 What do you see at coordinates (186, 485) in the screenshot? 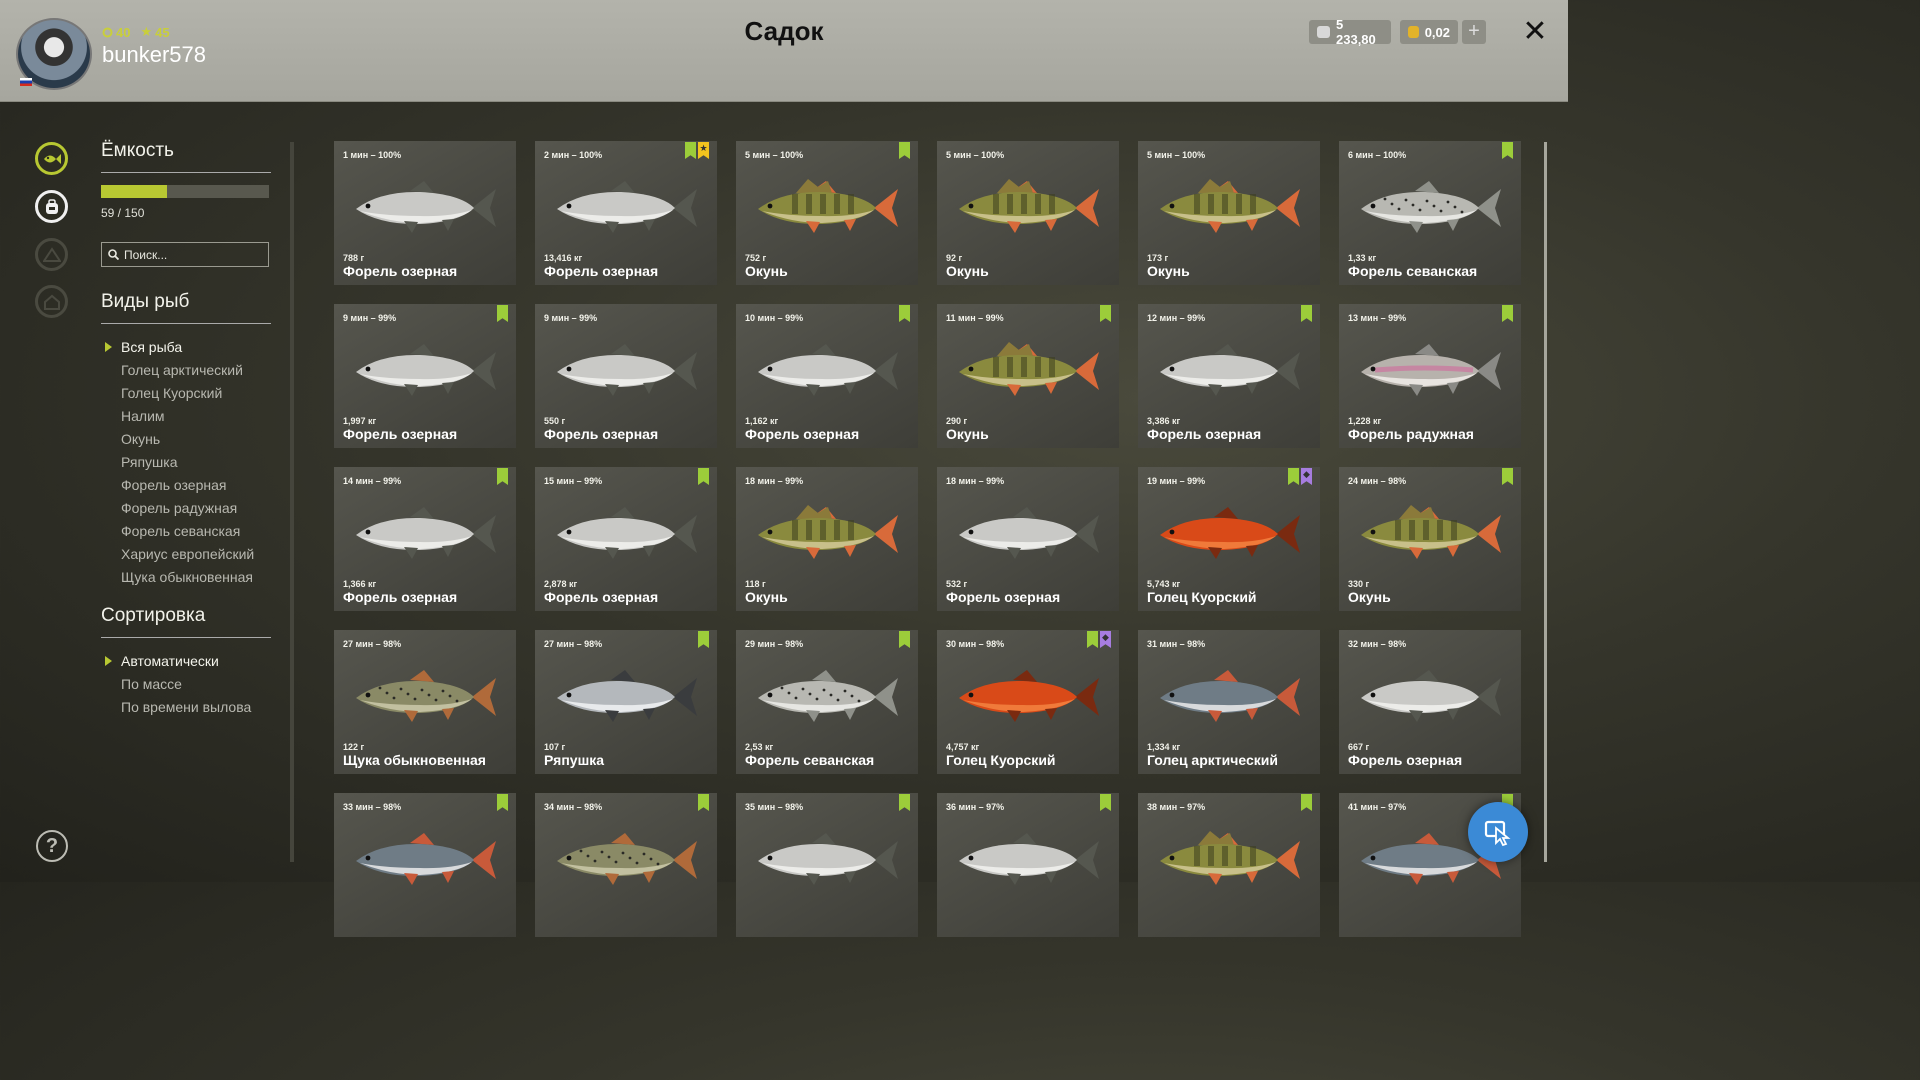
I see `species-filter-item: Форель озерная` at bounding box center [186, 485].